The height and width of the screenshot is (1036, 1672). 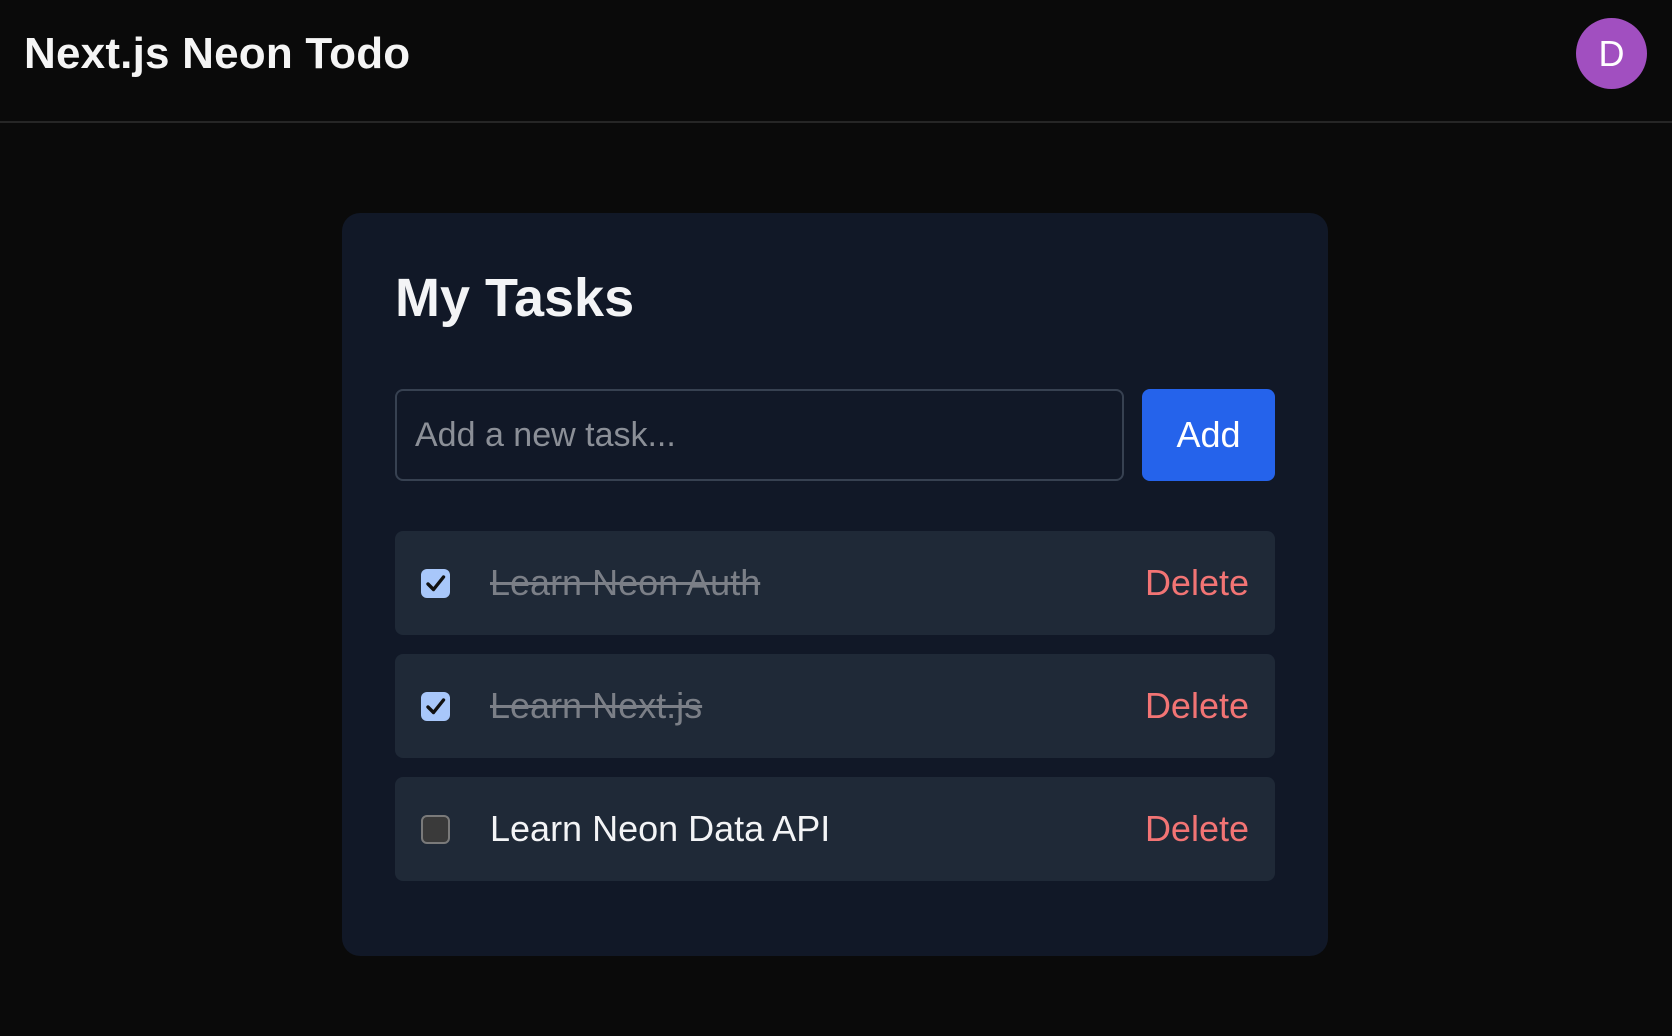 I want to click on add-task-button: Add, so click(x=1208, y=435).